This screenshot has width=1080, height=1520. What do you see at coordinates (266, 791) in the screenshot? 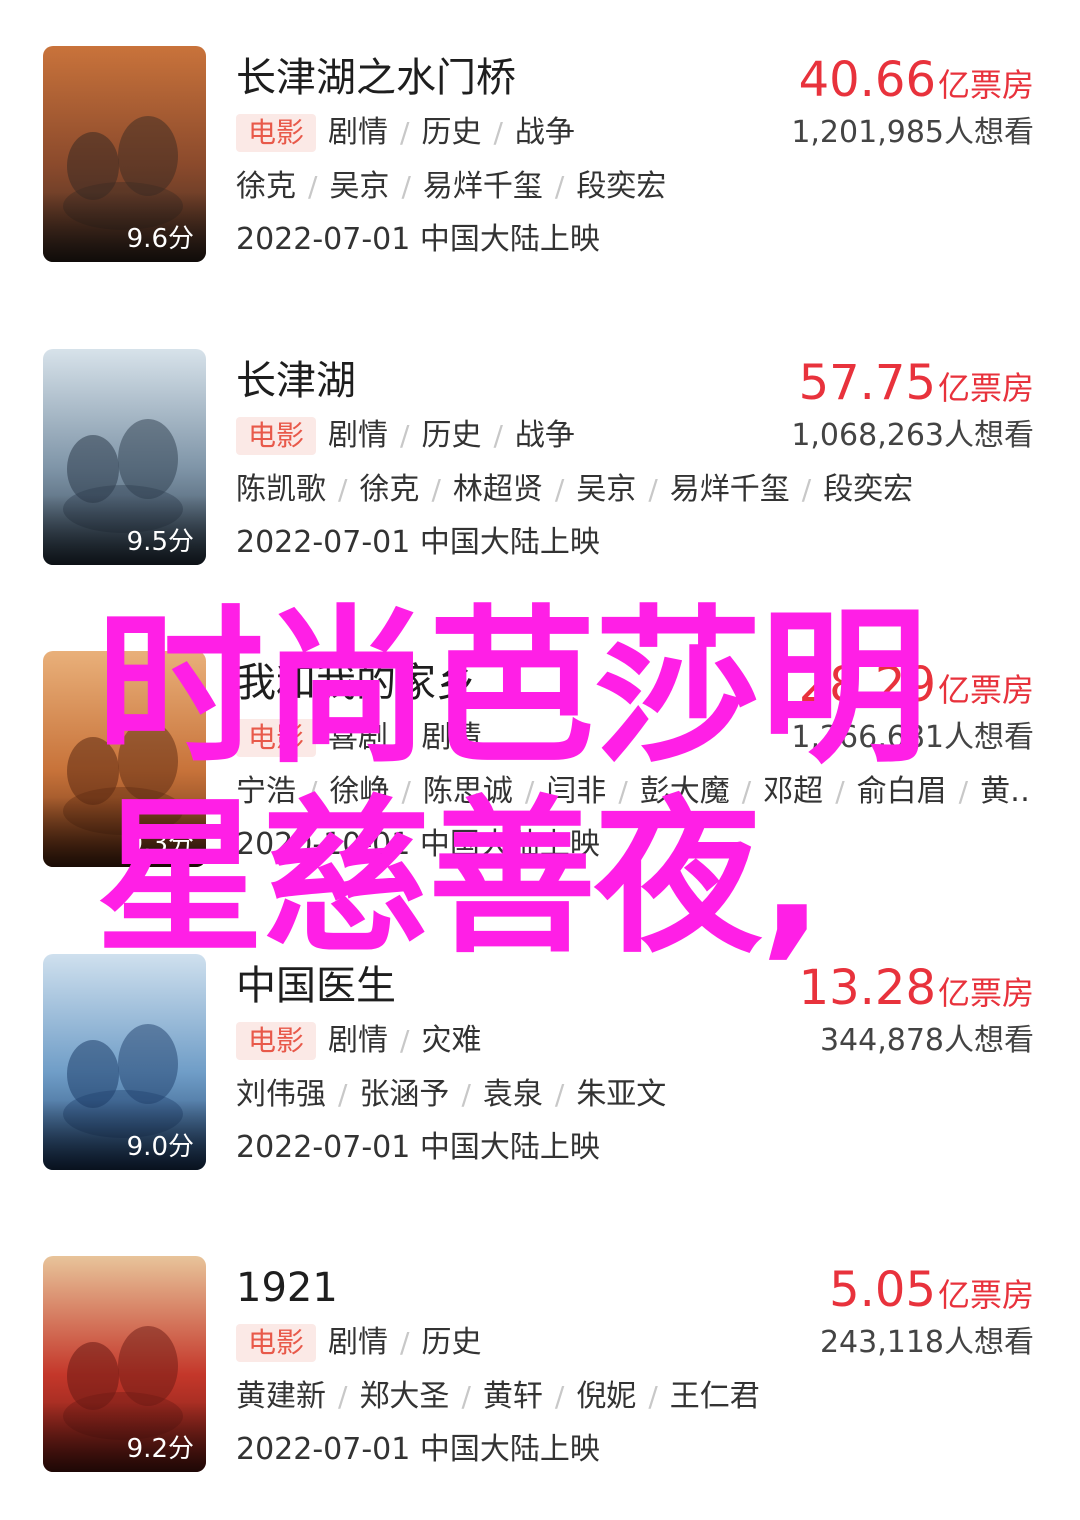
I see `cast-name: 宁浩` at bounding box center [266, 791].